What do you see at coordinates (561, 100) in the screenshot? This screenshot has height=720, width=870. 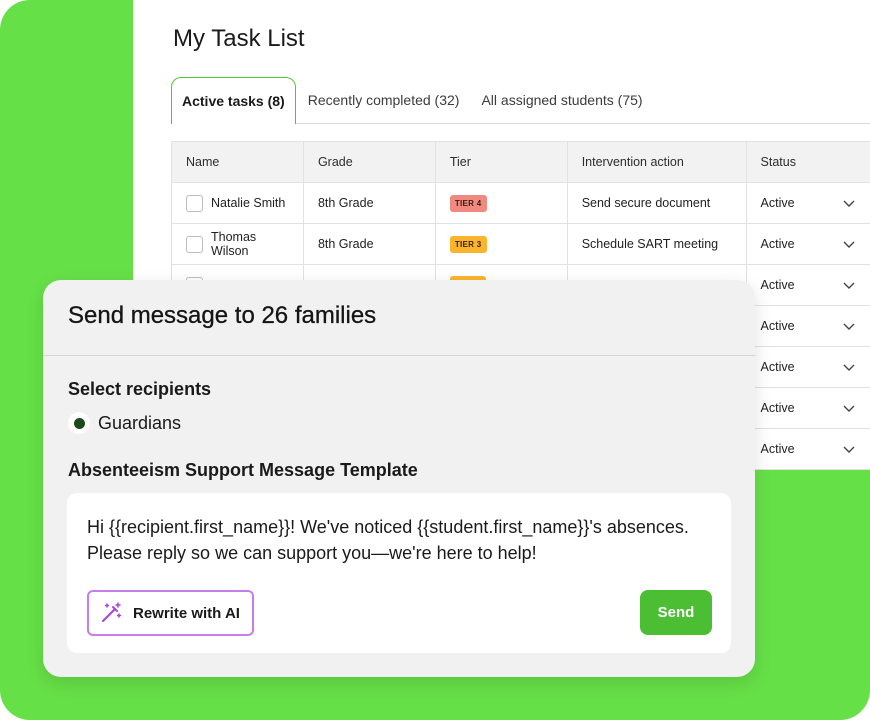 I see `tab-all-assigned-students: All assigned students (75)` at bounding box center [561, 100].